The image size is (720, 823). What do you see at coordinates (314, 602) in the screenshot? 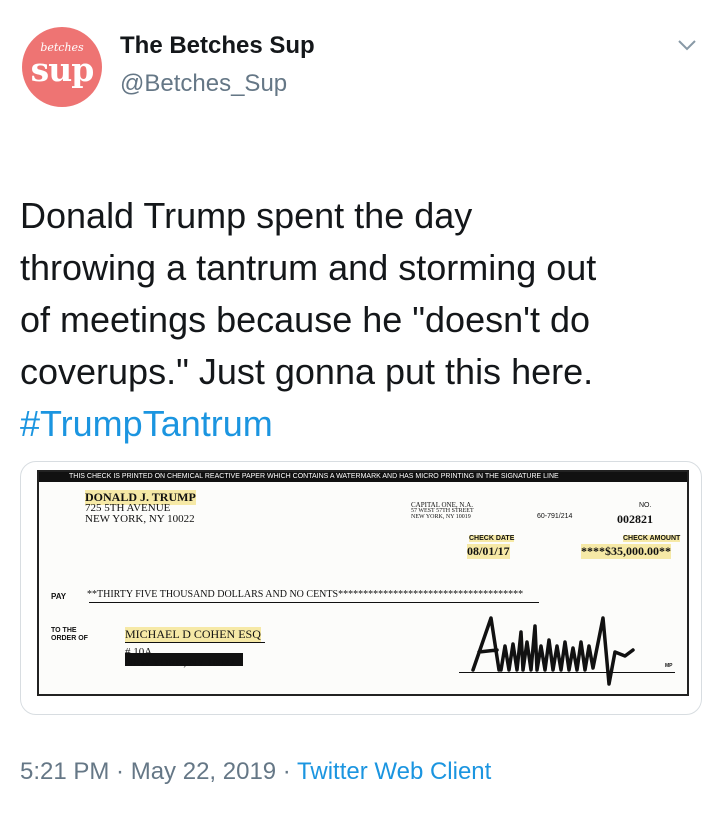
I see `pay-line` at bounding box center [314, 602].